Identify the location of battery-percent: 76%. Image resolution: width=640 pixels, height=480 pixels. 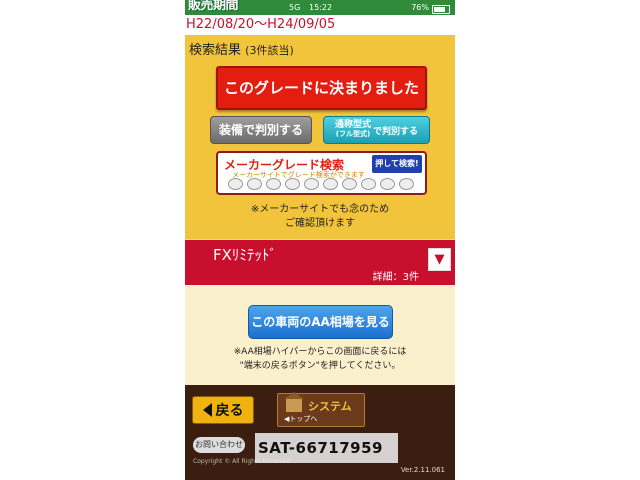
(420, 7).